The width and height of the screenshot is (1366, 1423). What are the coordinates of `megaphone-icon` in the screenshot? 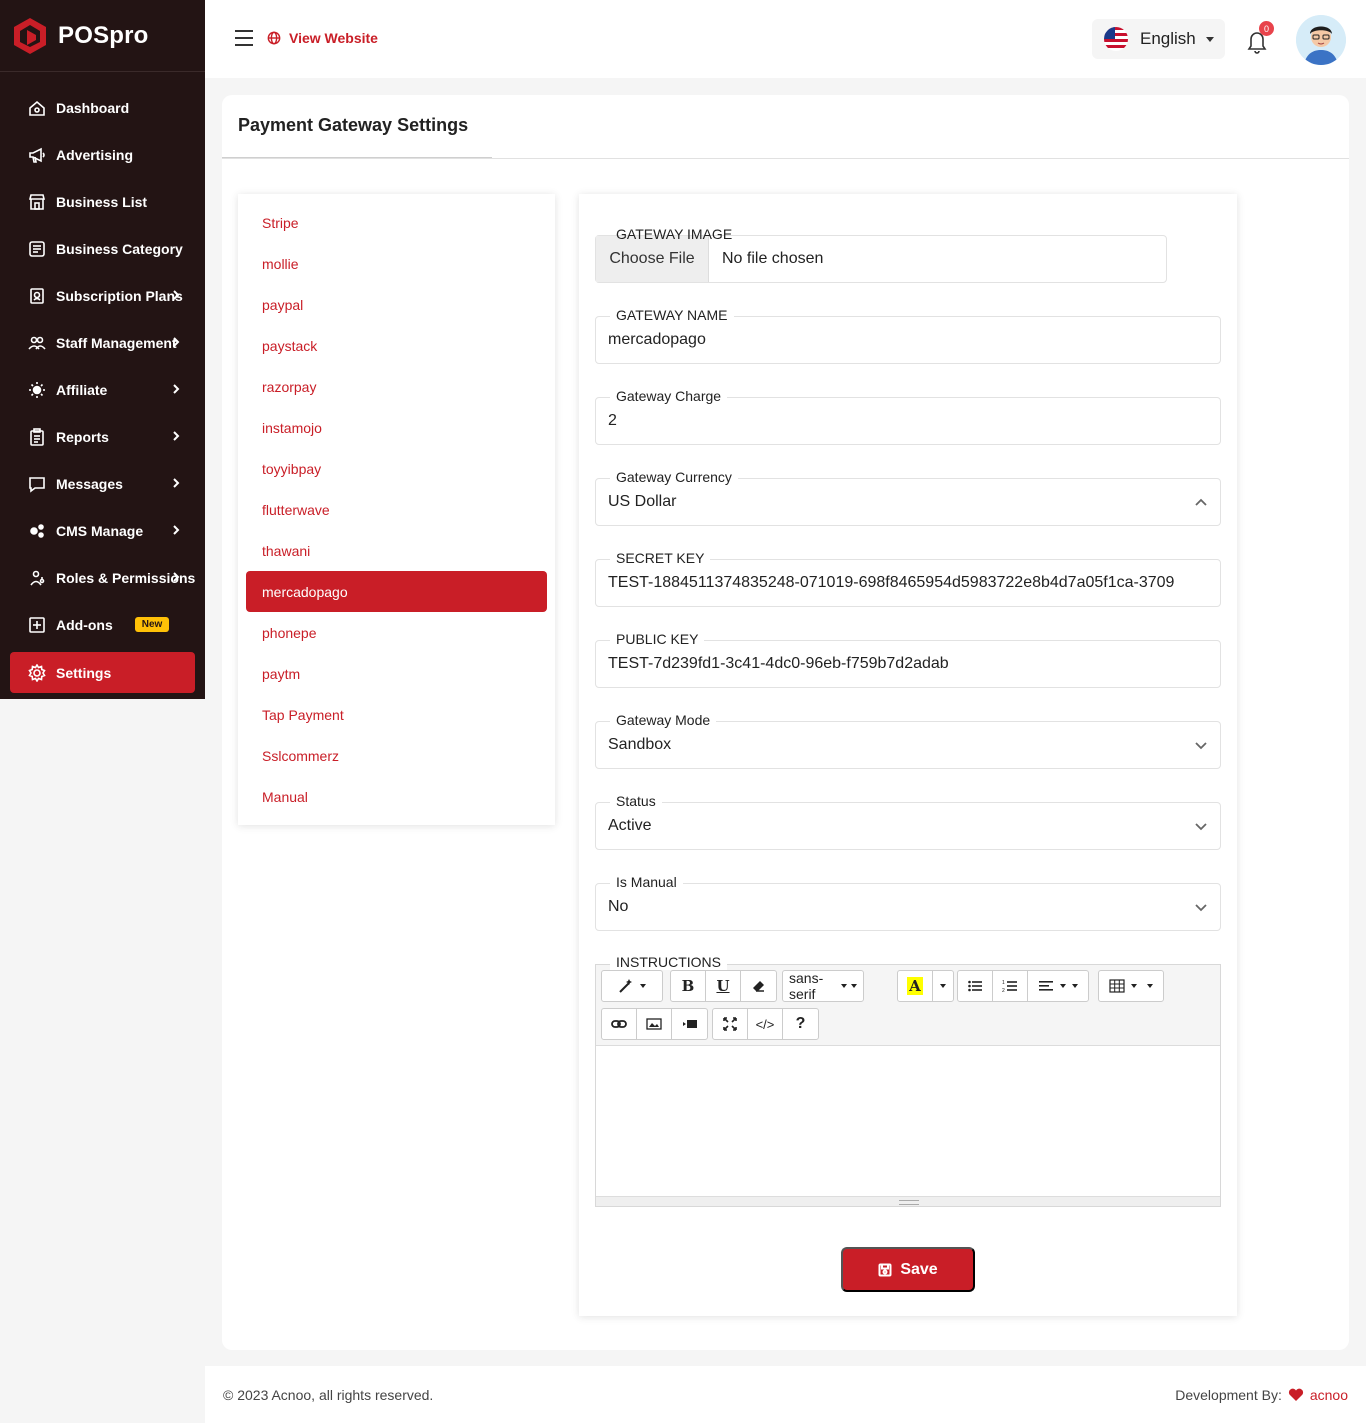 It's located at (37, 155).